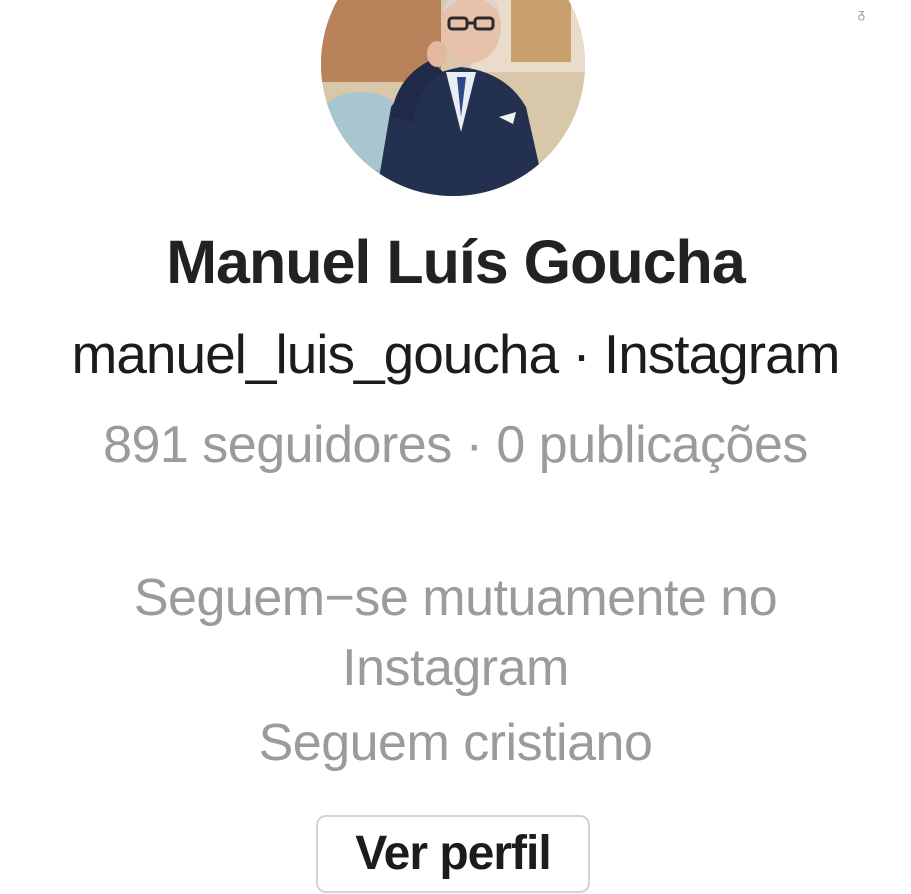  I want to click on profile-stats: 891 seguidores · 0 publicações, so click(455, 445).